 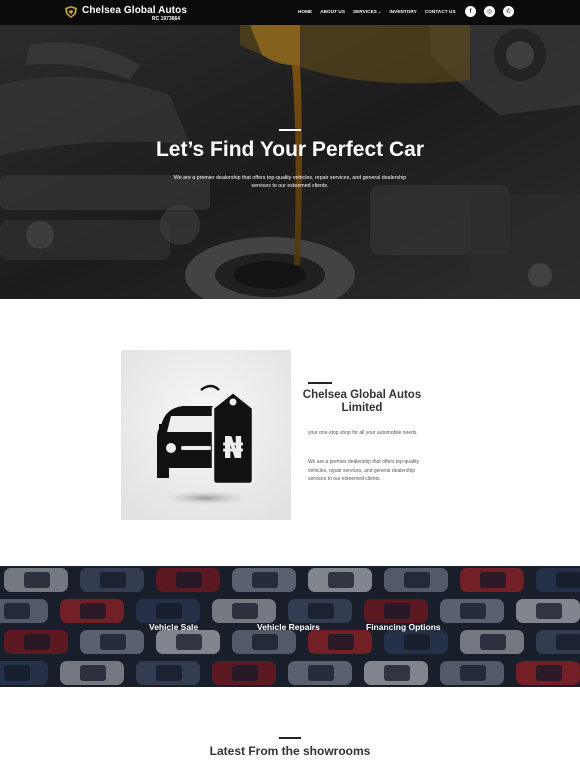 I want to click on about-car-price-tag-image: ₦, so click(x=206, y=435).